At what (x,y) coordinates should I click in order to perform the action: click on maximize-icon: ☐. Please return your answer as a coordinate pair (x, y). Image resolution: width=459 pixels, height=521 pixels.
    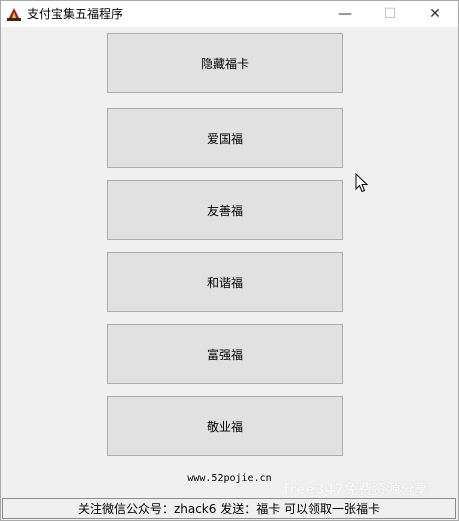
    Looking at the image, I should click on (390, 14).